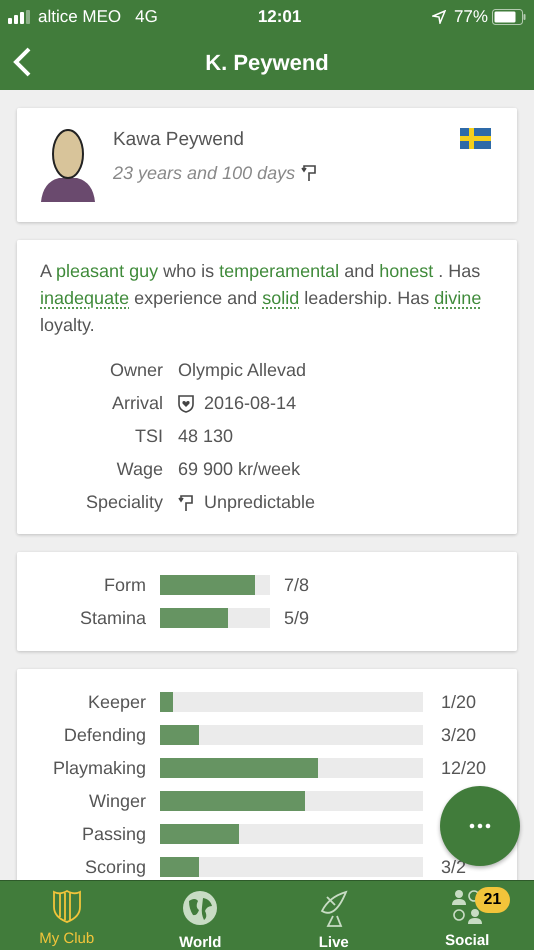  I want to click on player-age: 23 years and 100 days, so click(204, 173).